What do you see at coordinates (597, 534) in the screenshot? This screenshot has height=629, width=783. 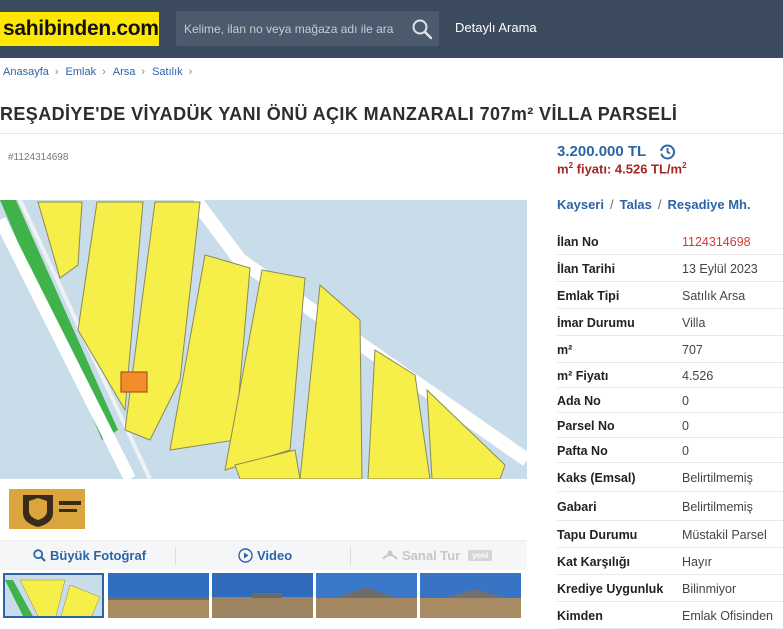 I see `details-key: Tapu Durumu` at bounding box center [597, 534].